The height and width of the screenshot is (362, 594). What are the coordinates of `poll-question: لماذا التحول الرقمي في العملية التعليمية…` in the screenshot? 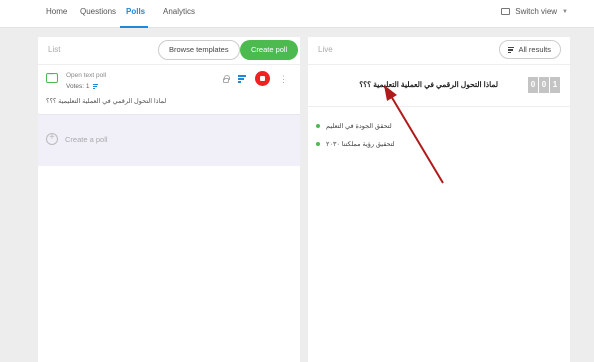 It's located at (106, 101).